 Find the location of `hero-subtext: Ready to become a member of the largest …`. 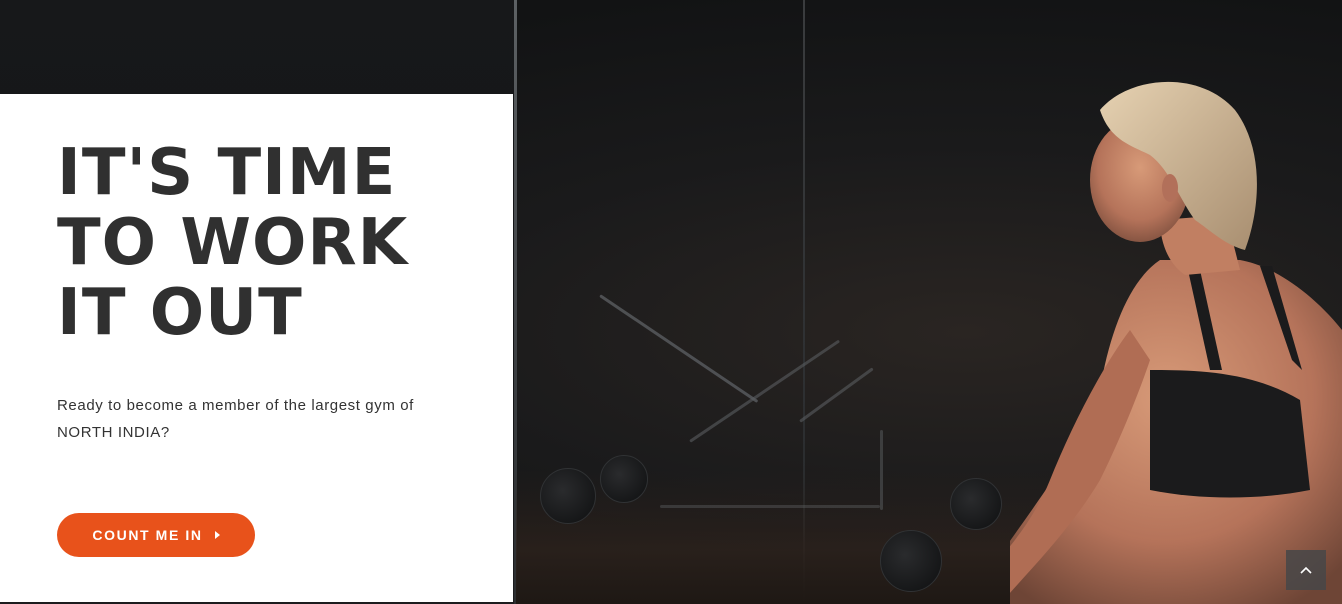

hero-subtext: Ready to become a member of the largest … is located at coordinates (257, 419).